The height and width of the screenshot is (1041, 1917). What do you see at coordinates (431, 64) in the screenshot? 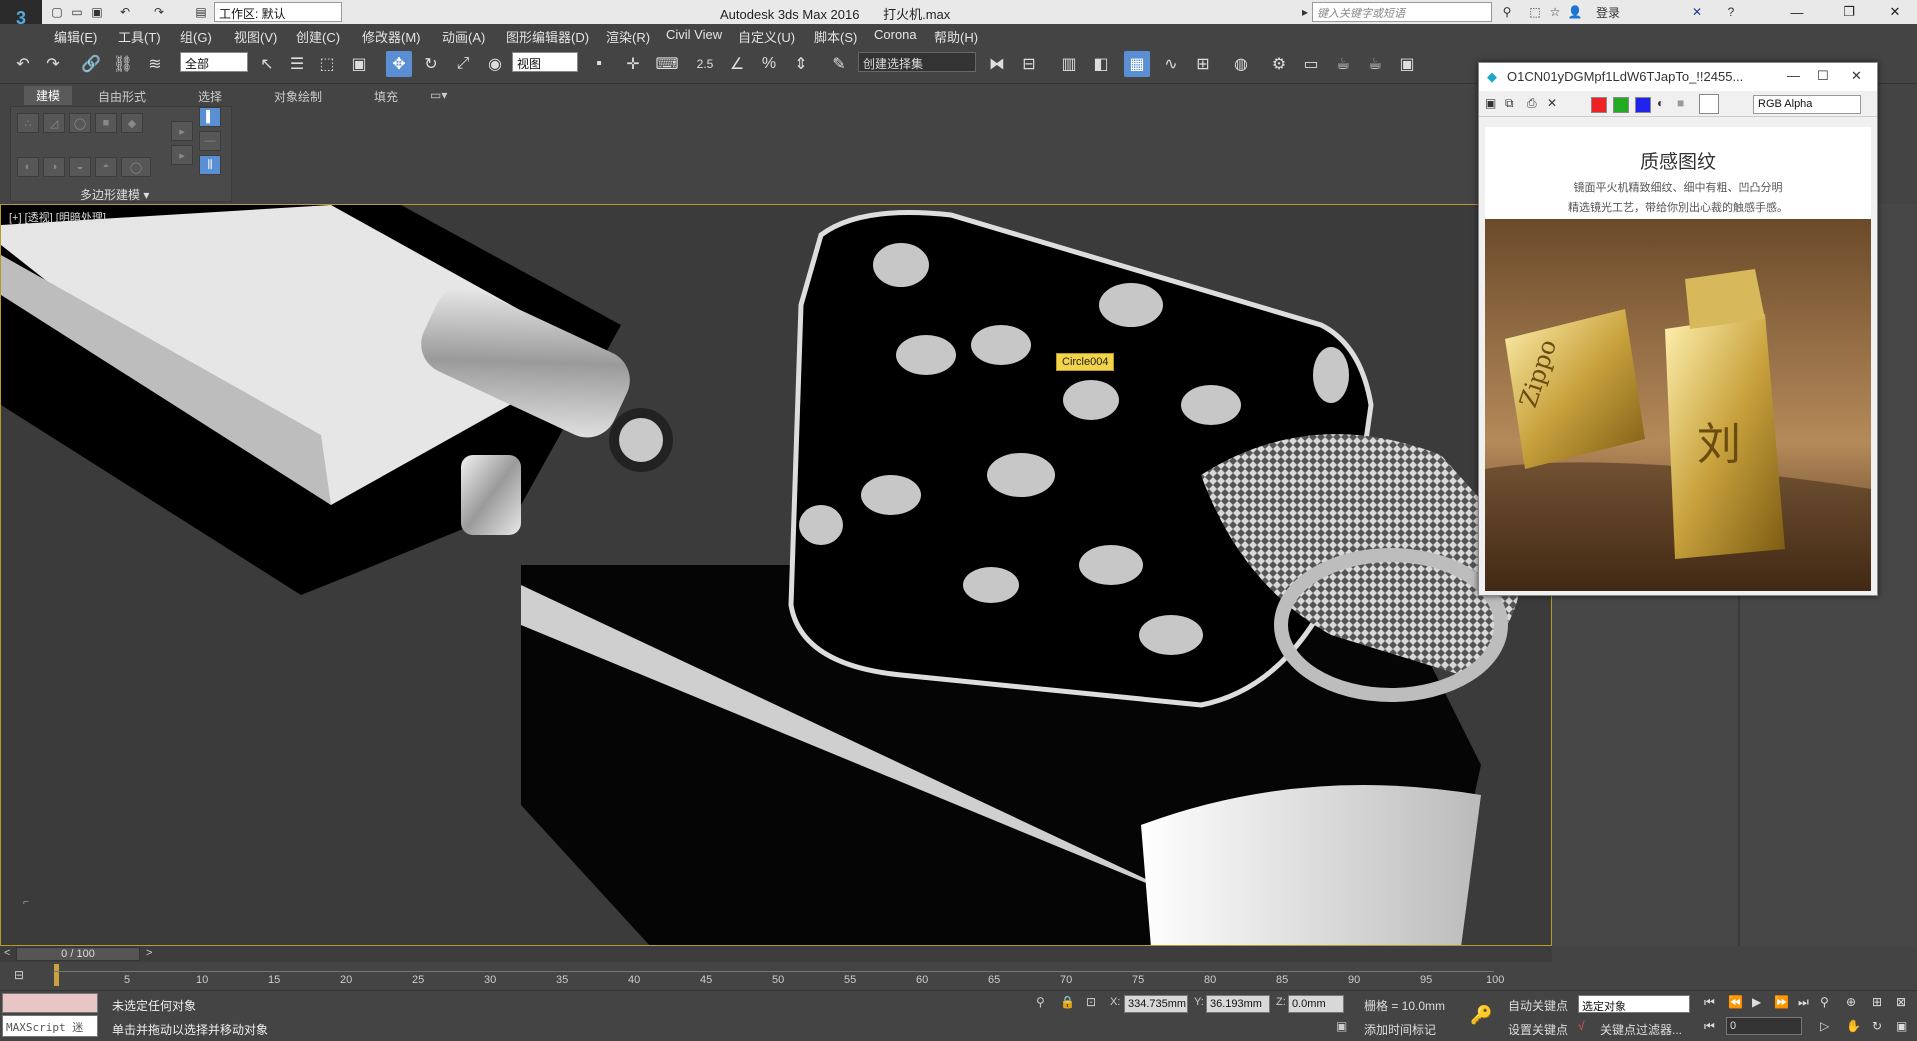
I see `select-and-rotate-icon: ↻` at bounding box center [431, 64].